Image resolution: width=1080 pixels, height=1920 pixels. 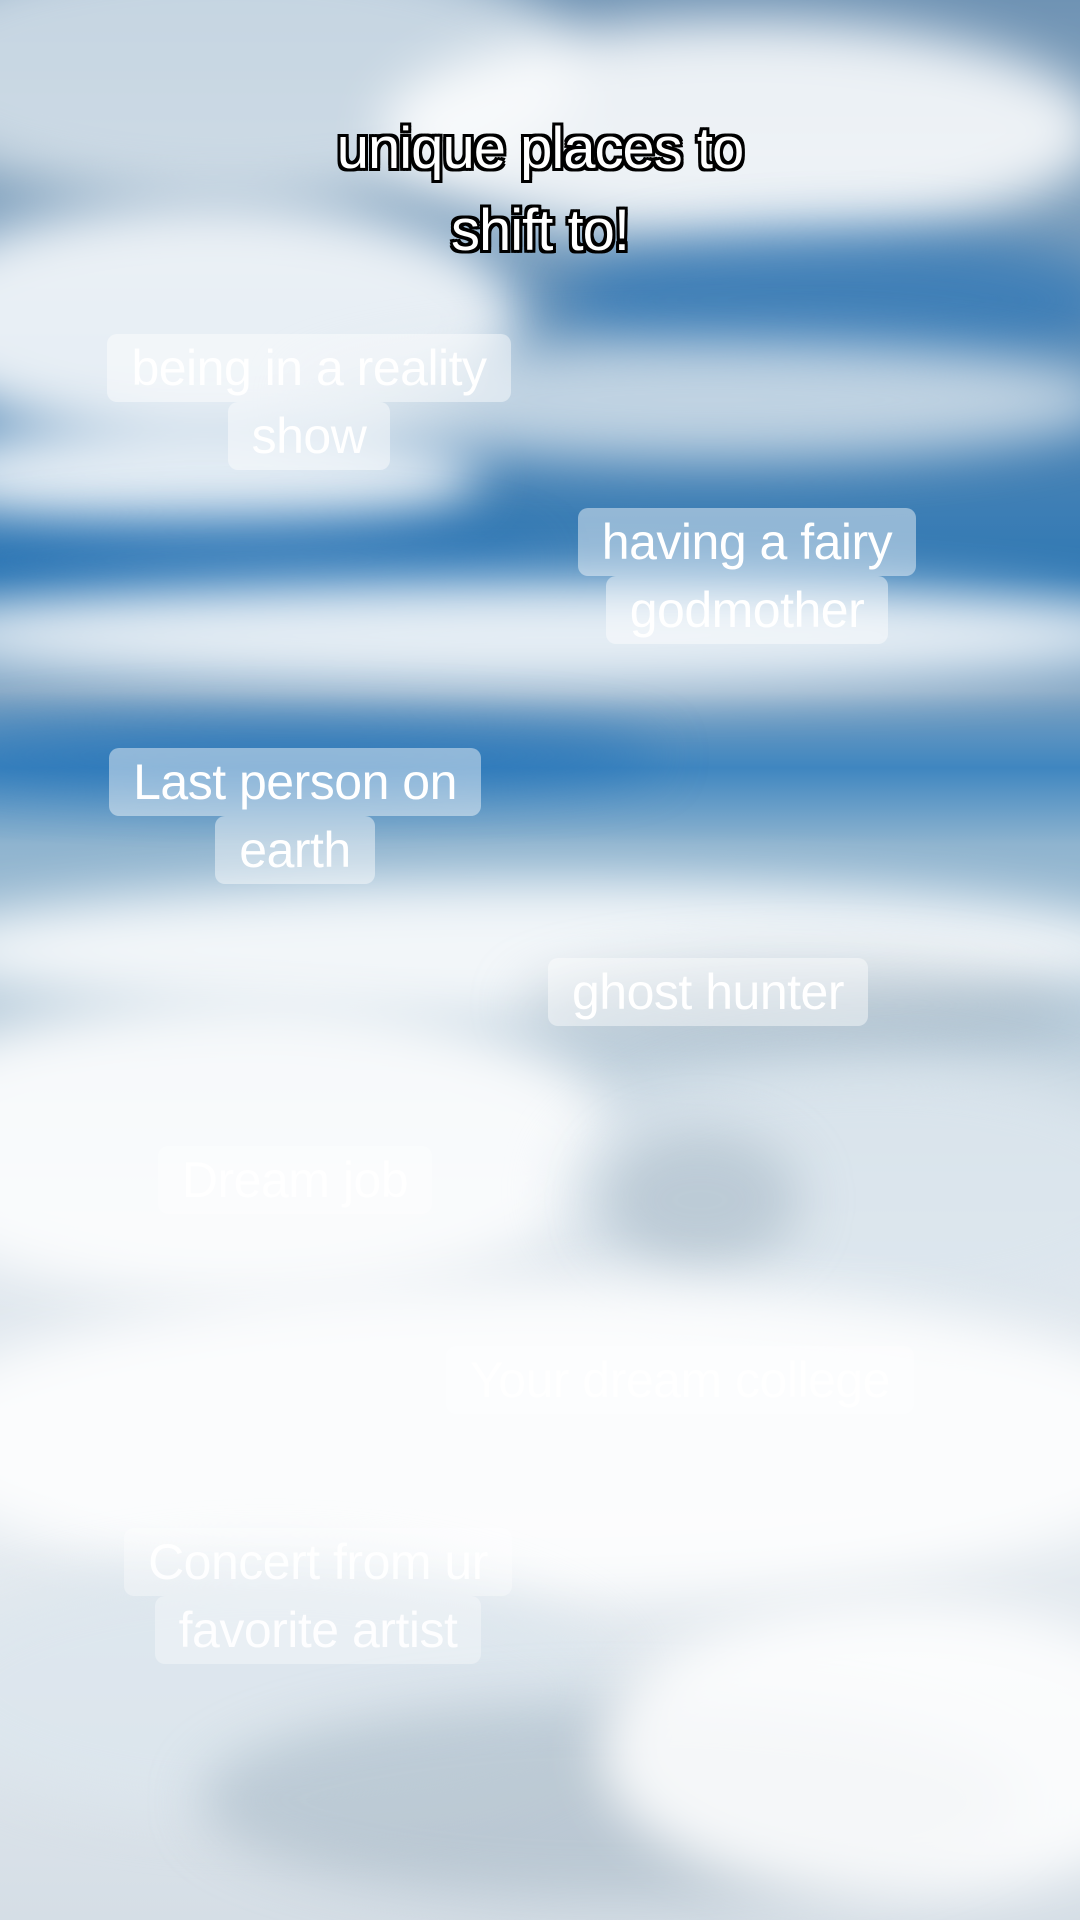 I want to click on overlay-text-last-person: Last person on earth, so click(x=295, y=816).